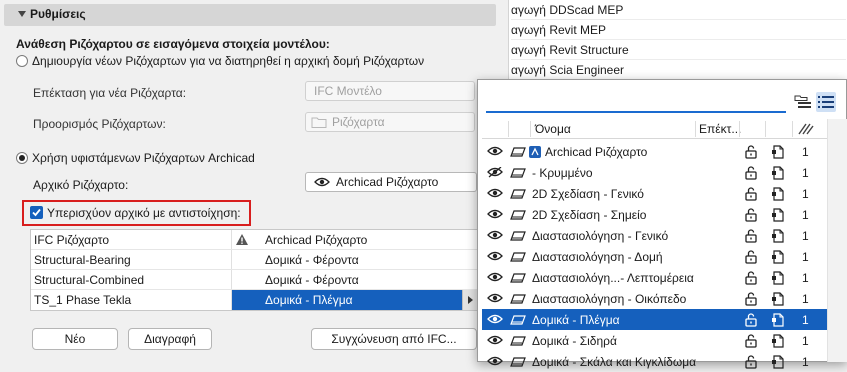  What do you see at coordinates (22, 158) in the screenshot?
I see `use-existing-radio` at bounding box center [22, 158].